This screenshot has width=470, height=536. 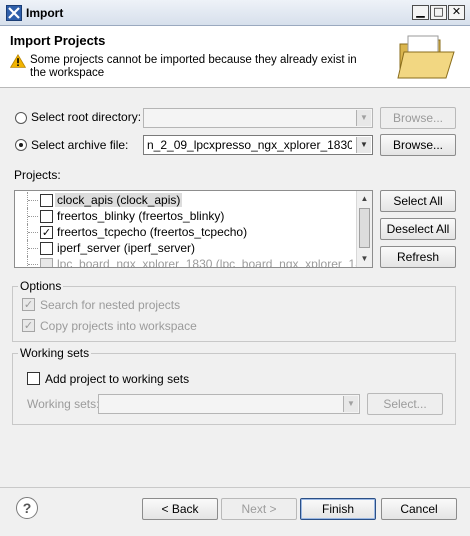 I want to click on list-item: freertos_blinky (freertos_blinky), so click(x=185, y=216).